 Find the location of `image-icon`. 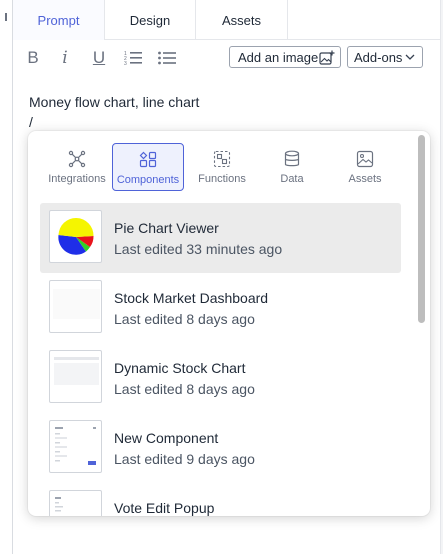

image-icon is located at coordinates (365, 159).